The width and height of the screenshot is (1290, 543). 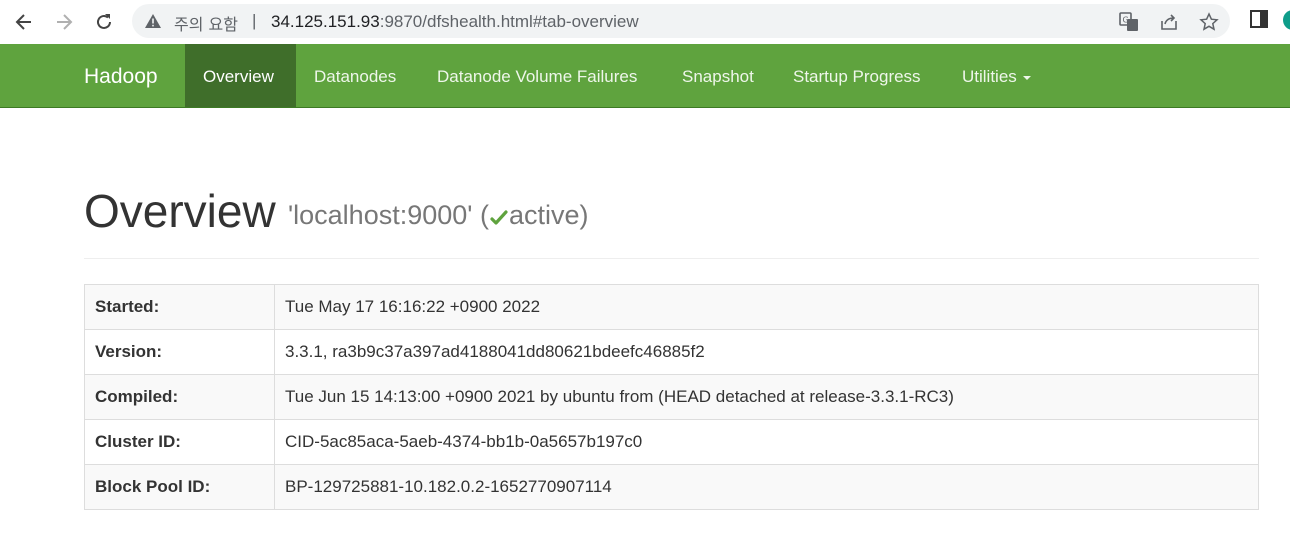 I want to click on tab-overview: Overview, so click(x=240, y=75).